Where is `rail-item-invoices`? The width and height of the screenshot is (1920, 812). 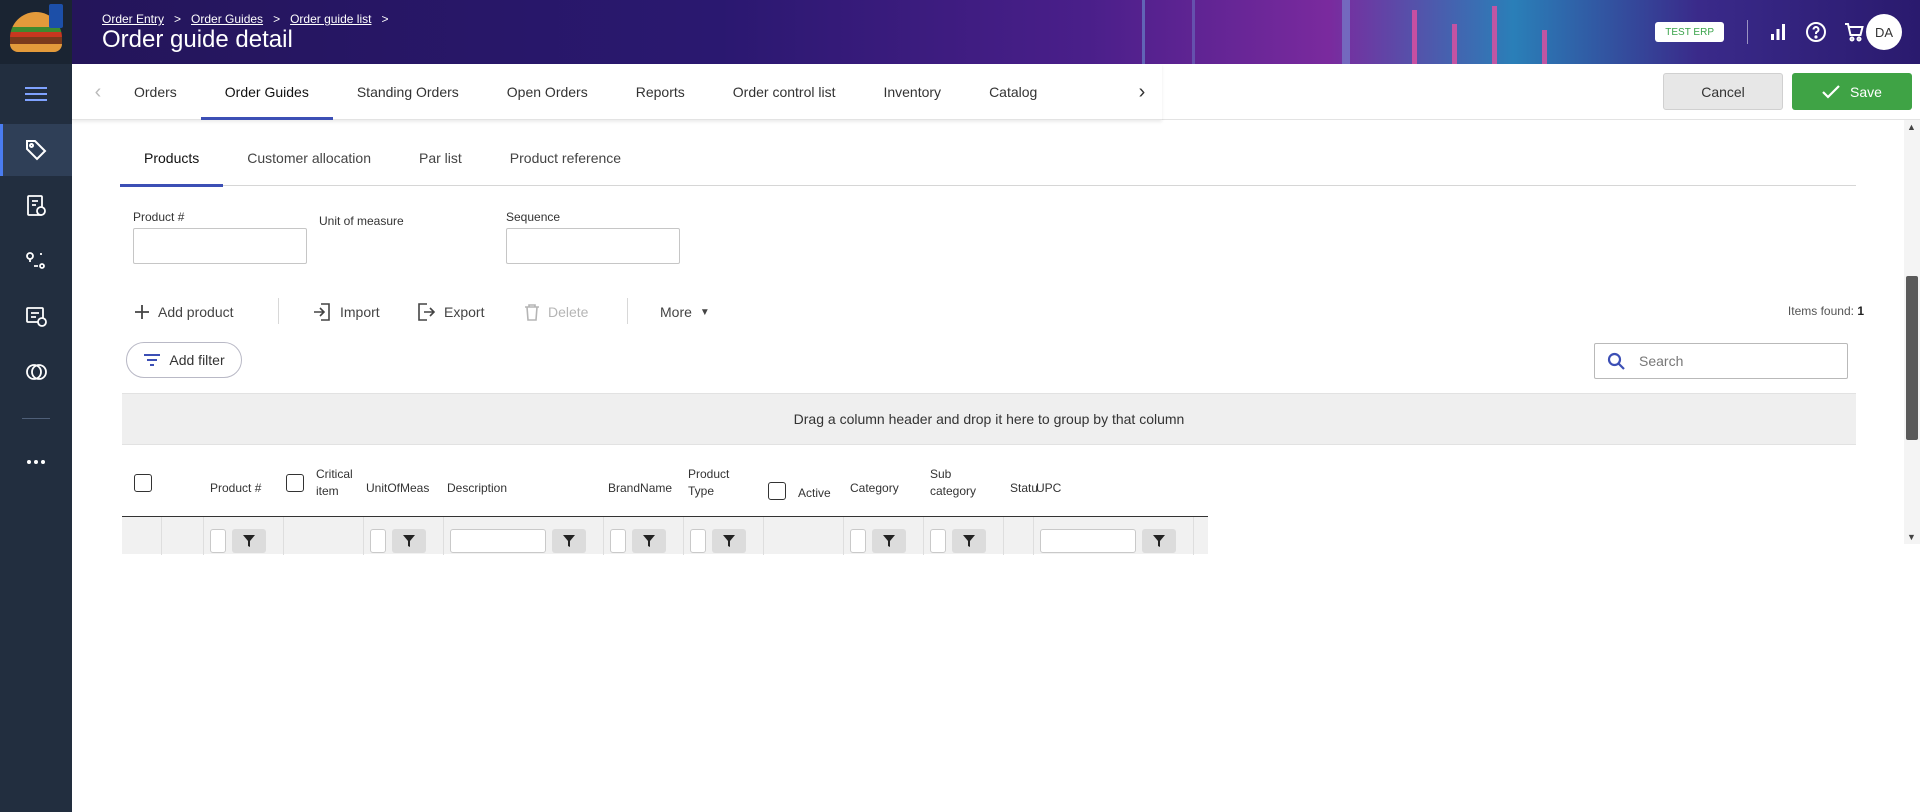 rail-item-invoices is located at coordinates (36, 316).